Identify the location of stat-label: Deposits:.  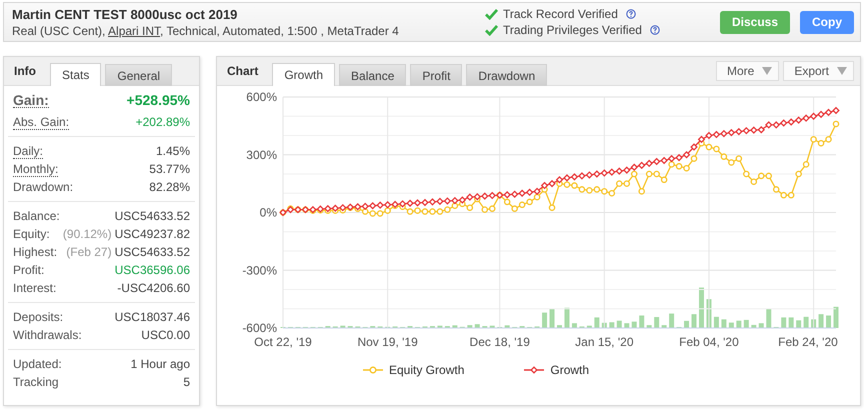
(38, 317).